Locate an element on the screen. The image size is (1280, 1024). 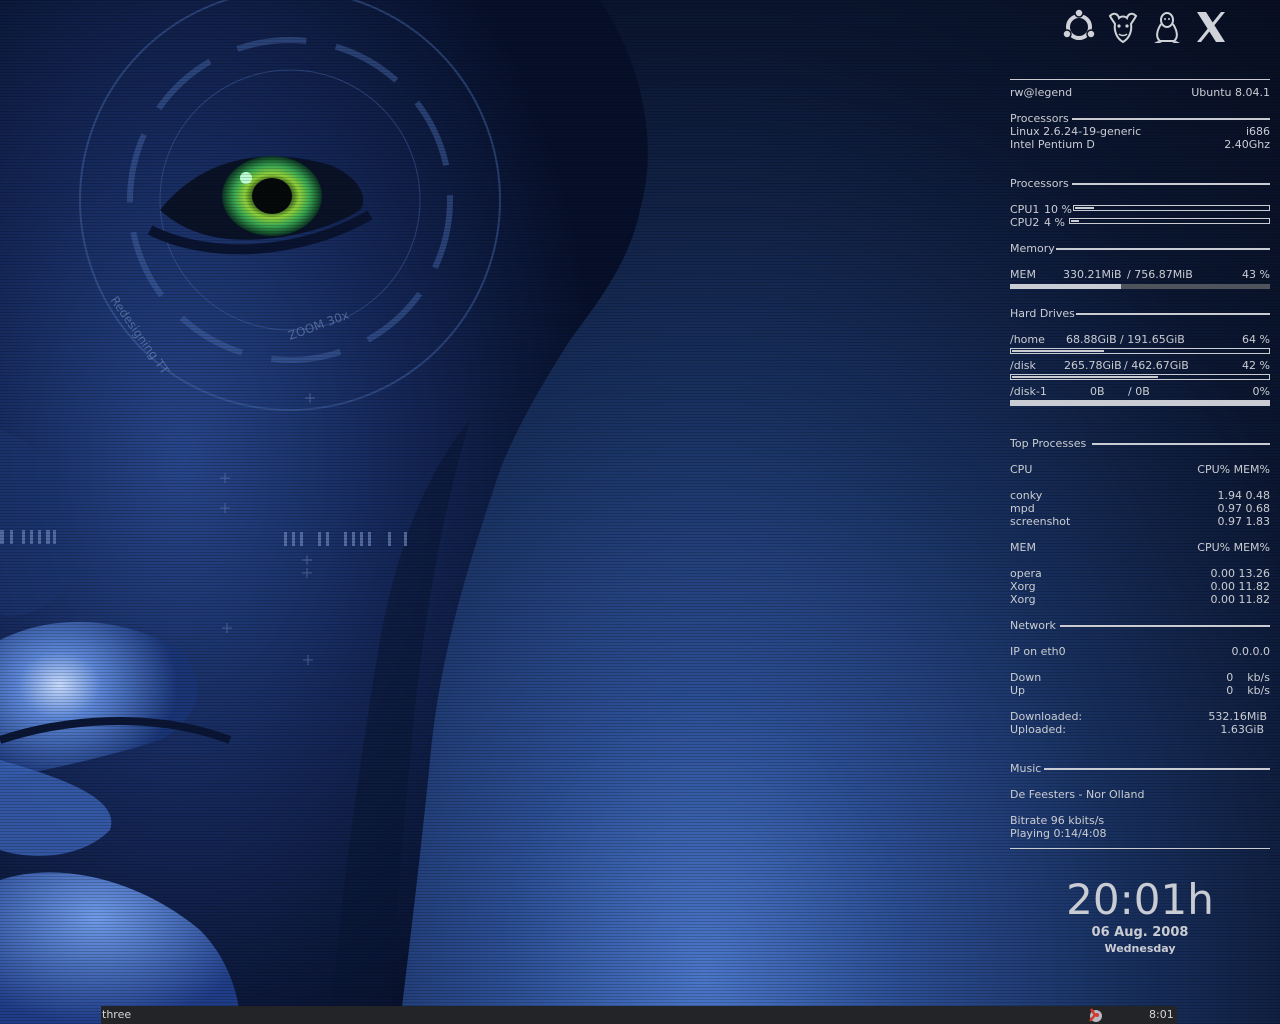
x-window-system-icon is located at coordinates (1211, 27).